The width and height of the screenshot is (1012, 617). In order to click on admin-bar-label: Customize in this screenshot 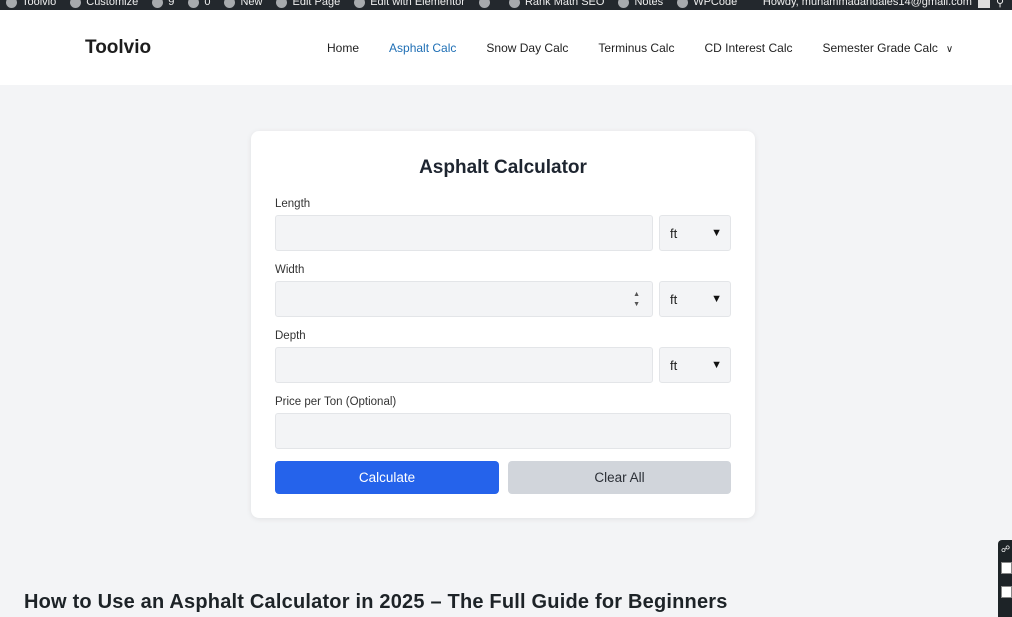, I will do `click(112, 4)`.